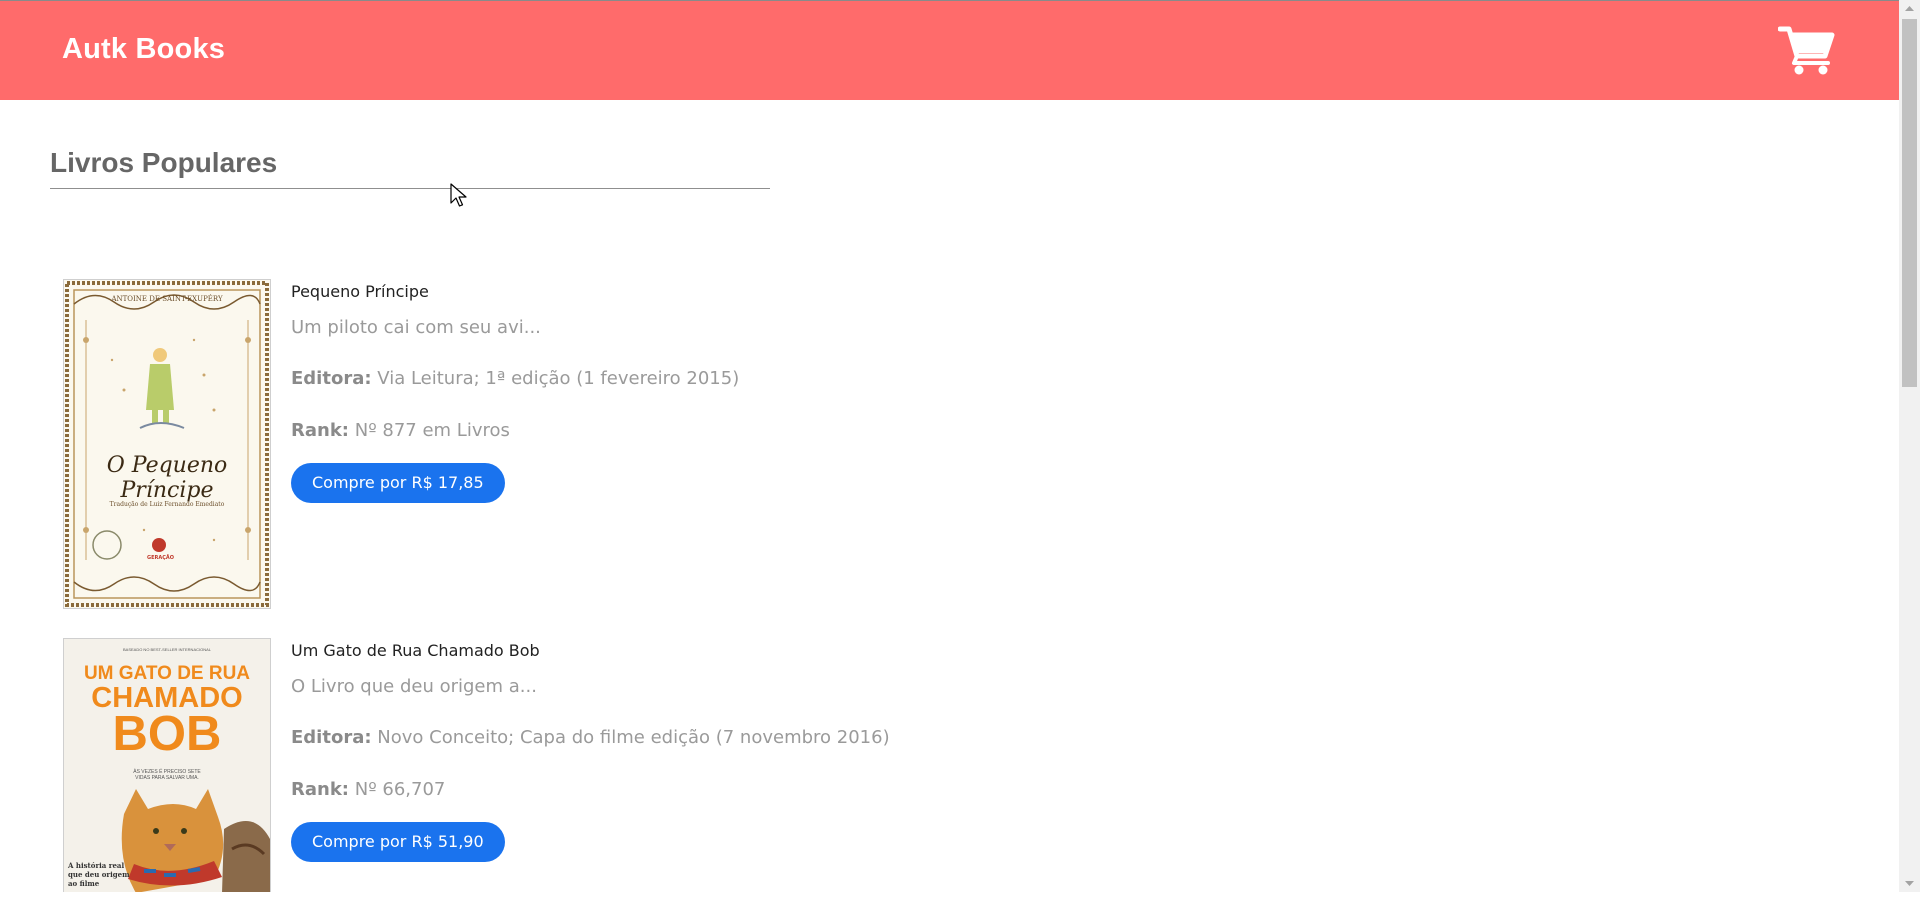 The width and height of the screenshot is (1920, 897). Describe the element at coordinates (99, 874) in the screenshot. I see `cover-footer: A história real que deu origem ao filme` at that location.